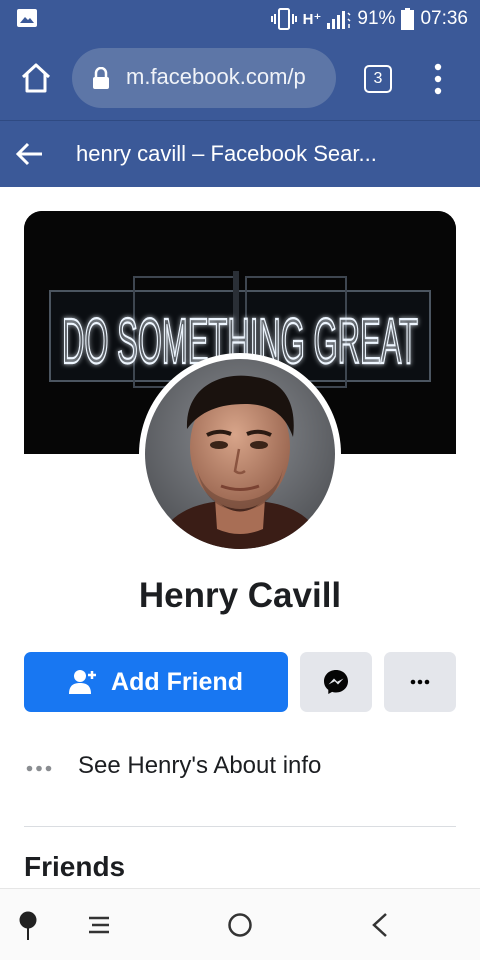 Image resolution: width=480 pixels, height=960 pixels. I want to click on browser-toolbar: m.facebook.com/p 3, so click(240, 79).